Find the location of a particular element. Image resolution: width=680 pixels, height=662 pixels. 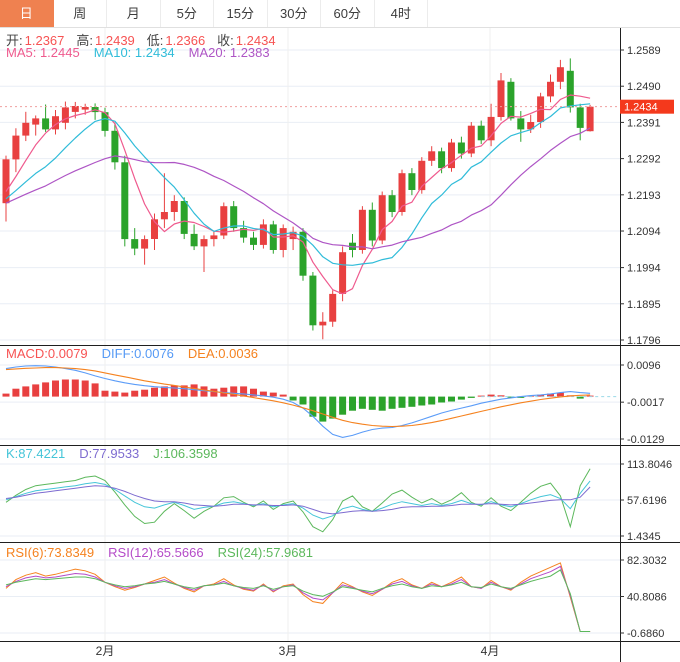

timeframe-tabbar: 日 周 月 5分 15分 30分 60分 4时 is located at coordinates (340, 14).